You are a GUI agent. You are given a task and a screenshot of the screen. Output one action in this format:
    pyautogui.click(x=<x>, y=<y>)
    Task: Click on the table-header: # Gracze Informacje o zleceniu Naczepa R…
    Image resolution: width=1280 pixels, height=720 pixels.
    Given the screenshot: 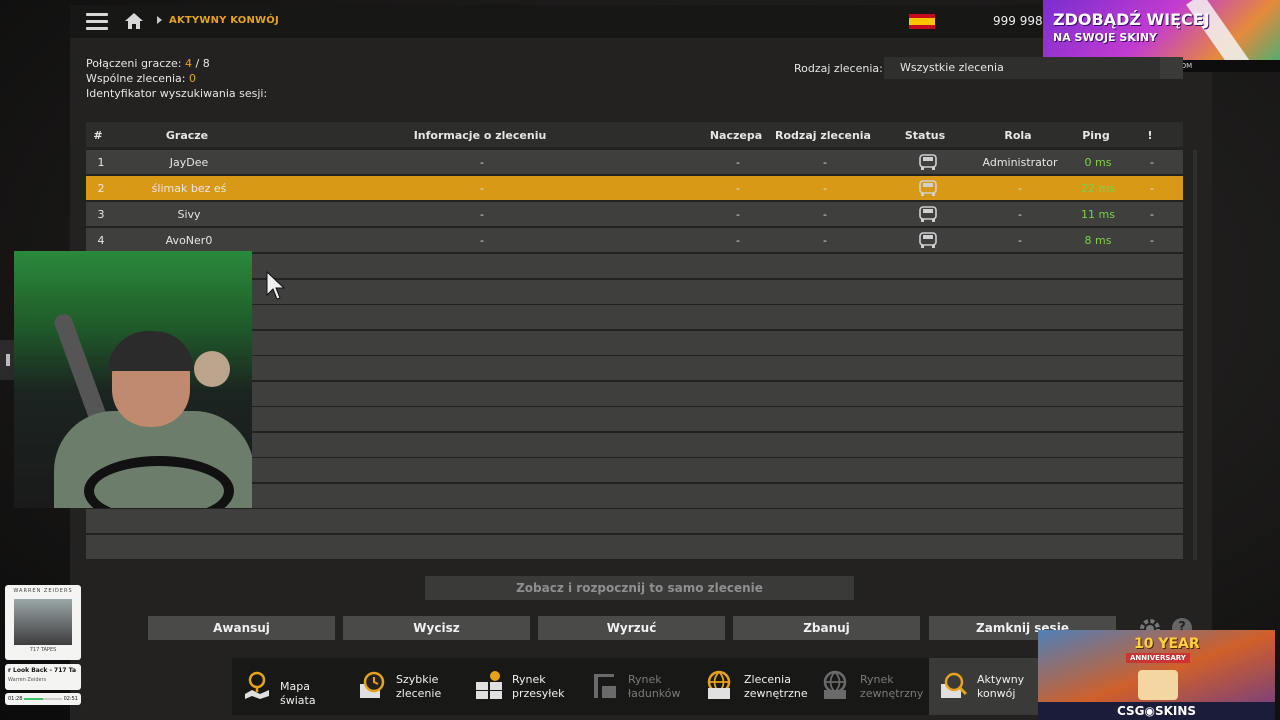 What is the action you would take?
    pyautogui.click(x=634, y=134)
    